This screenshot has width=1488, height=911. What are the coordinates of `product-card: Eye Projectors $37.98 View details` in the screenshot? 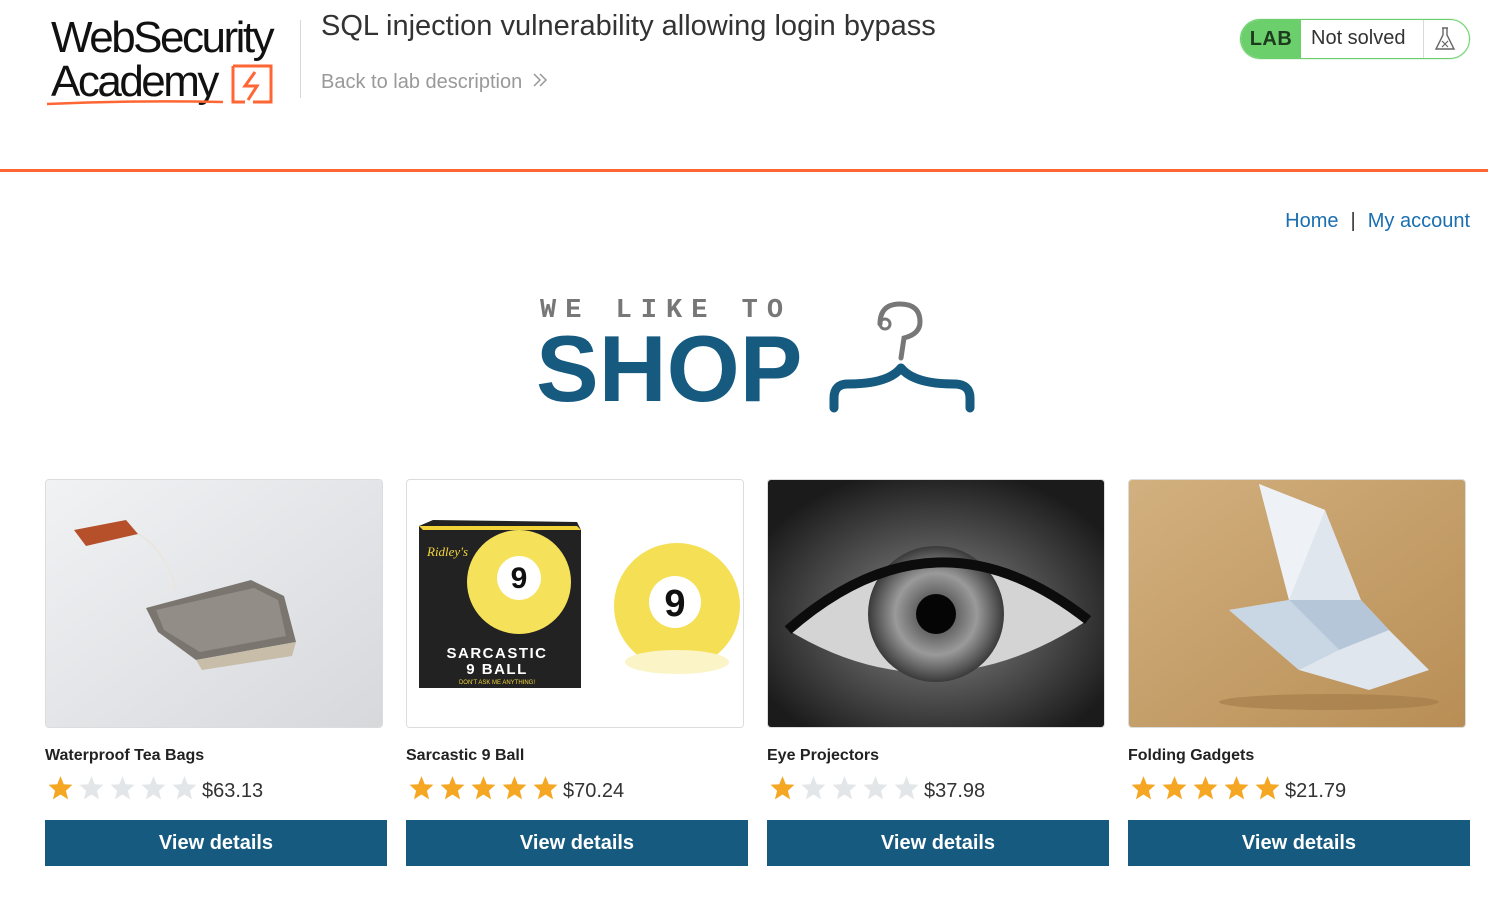 It's located at (938, 672).